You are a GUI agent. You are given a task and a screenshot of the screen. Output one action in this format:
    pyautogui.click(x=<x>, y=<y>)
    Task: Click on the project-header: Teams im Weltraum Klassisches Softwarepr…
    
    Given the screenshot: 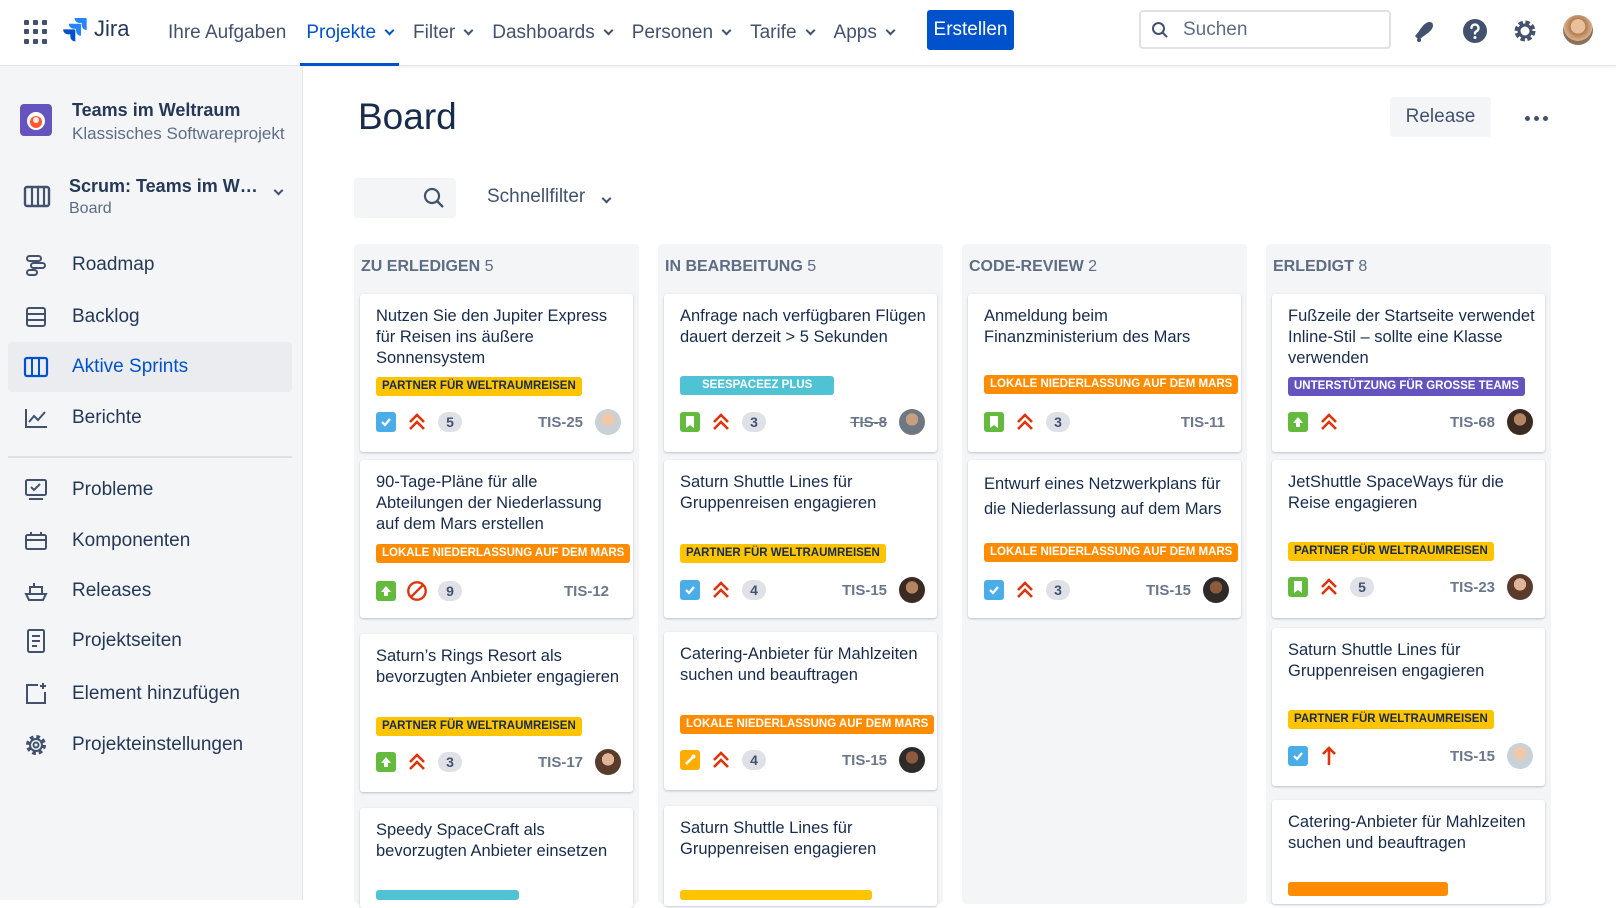 What is the action you would take?
    pyautogui.click(x=152, y=121)
    